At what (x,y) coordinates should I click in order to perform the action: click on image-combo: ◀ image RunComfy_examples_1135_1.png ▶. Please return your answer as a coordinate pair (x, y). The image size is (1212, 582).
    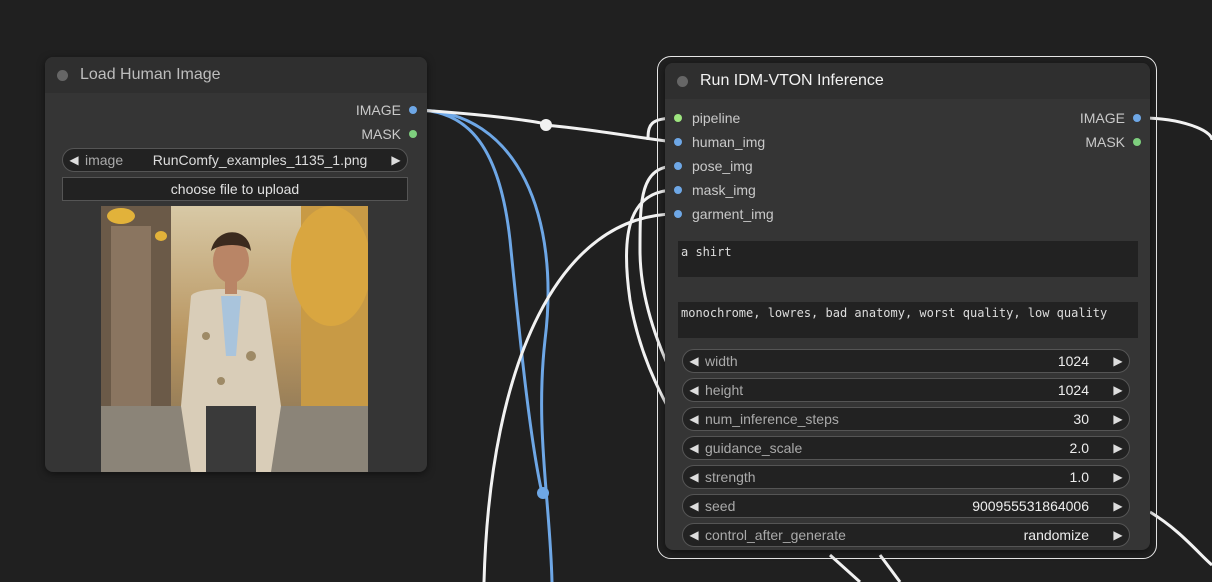
    Looking at the image, I should click on (235, 160).